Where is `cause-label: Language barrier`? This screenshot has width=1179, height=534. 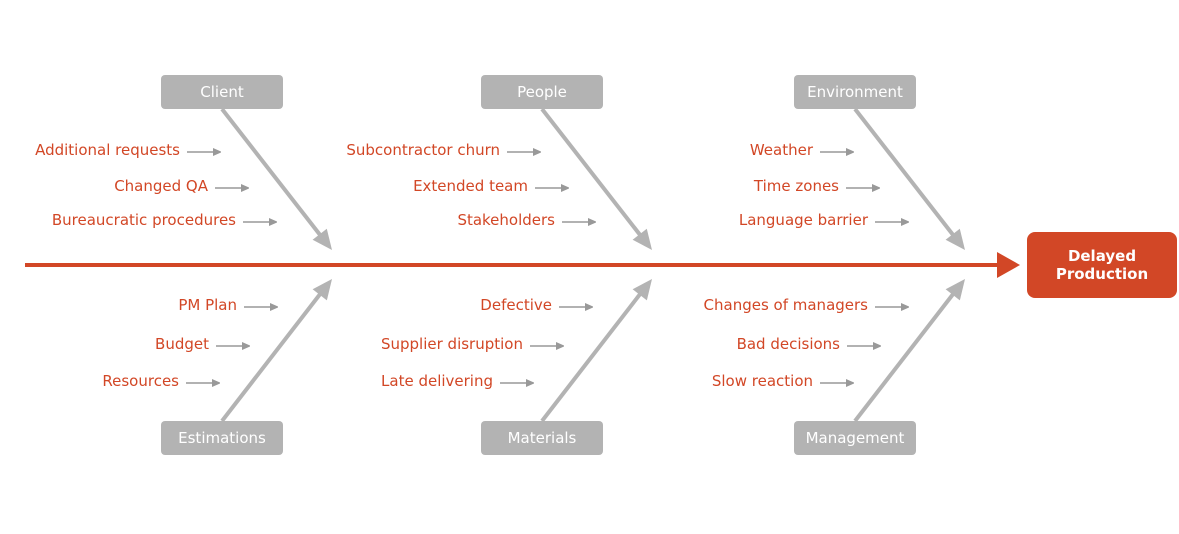 cause-label: Language barrier is located at coordinates (803, 220).